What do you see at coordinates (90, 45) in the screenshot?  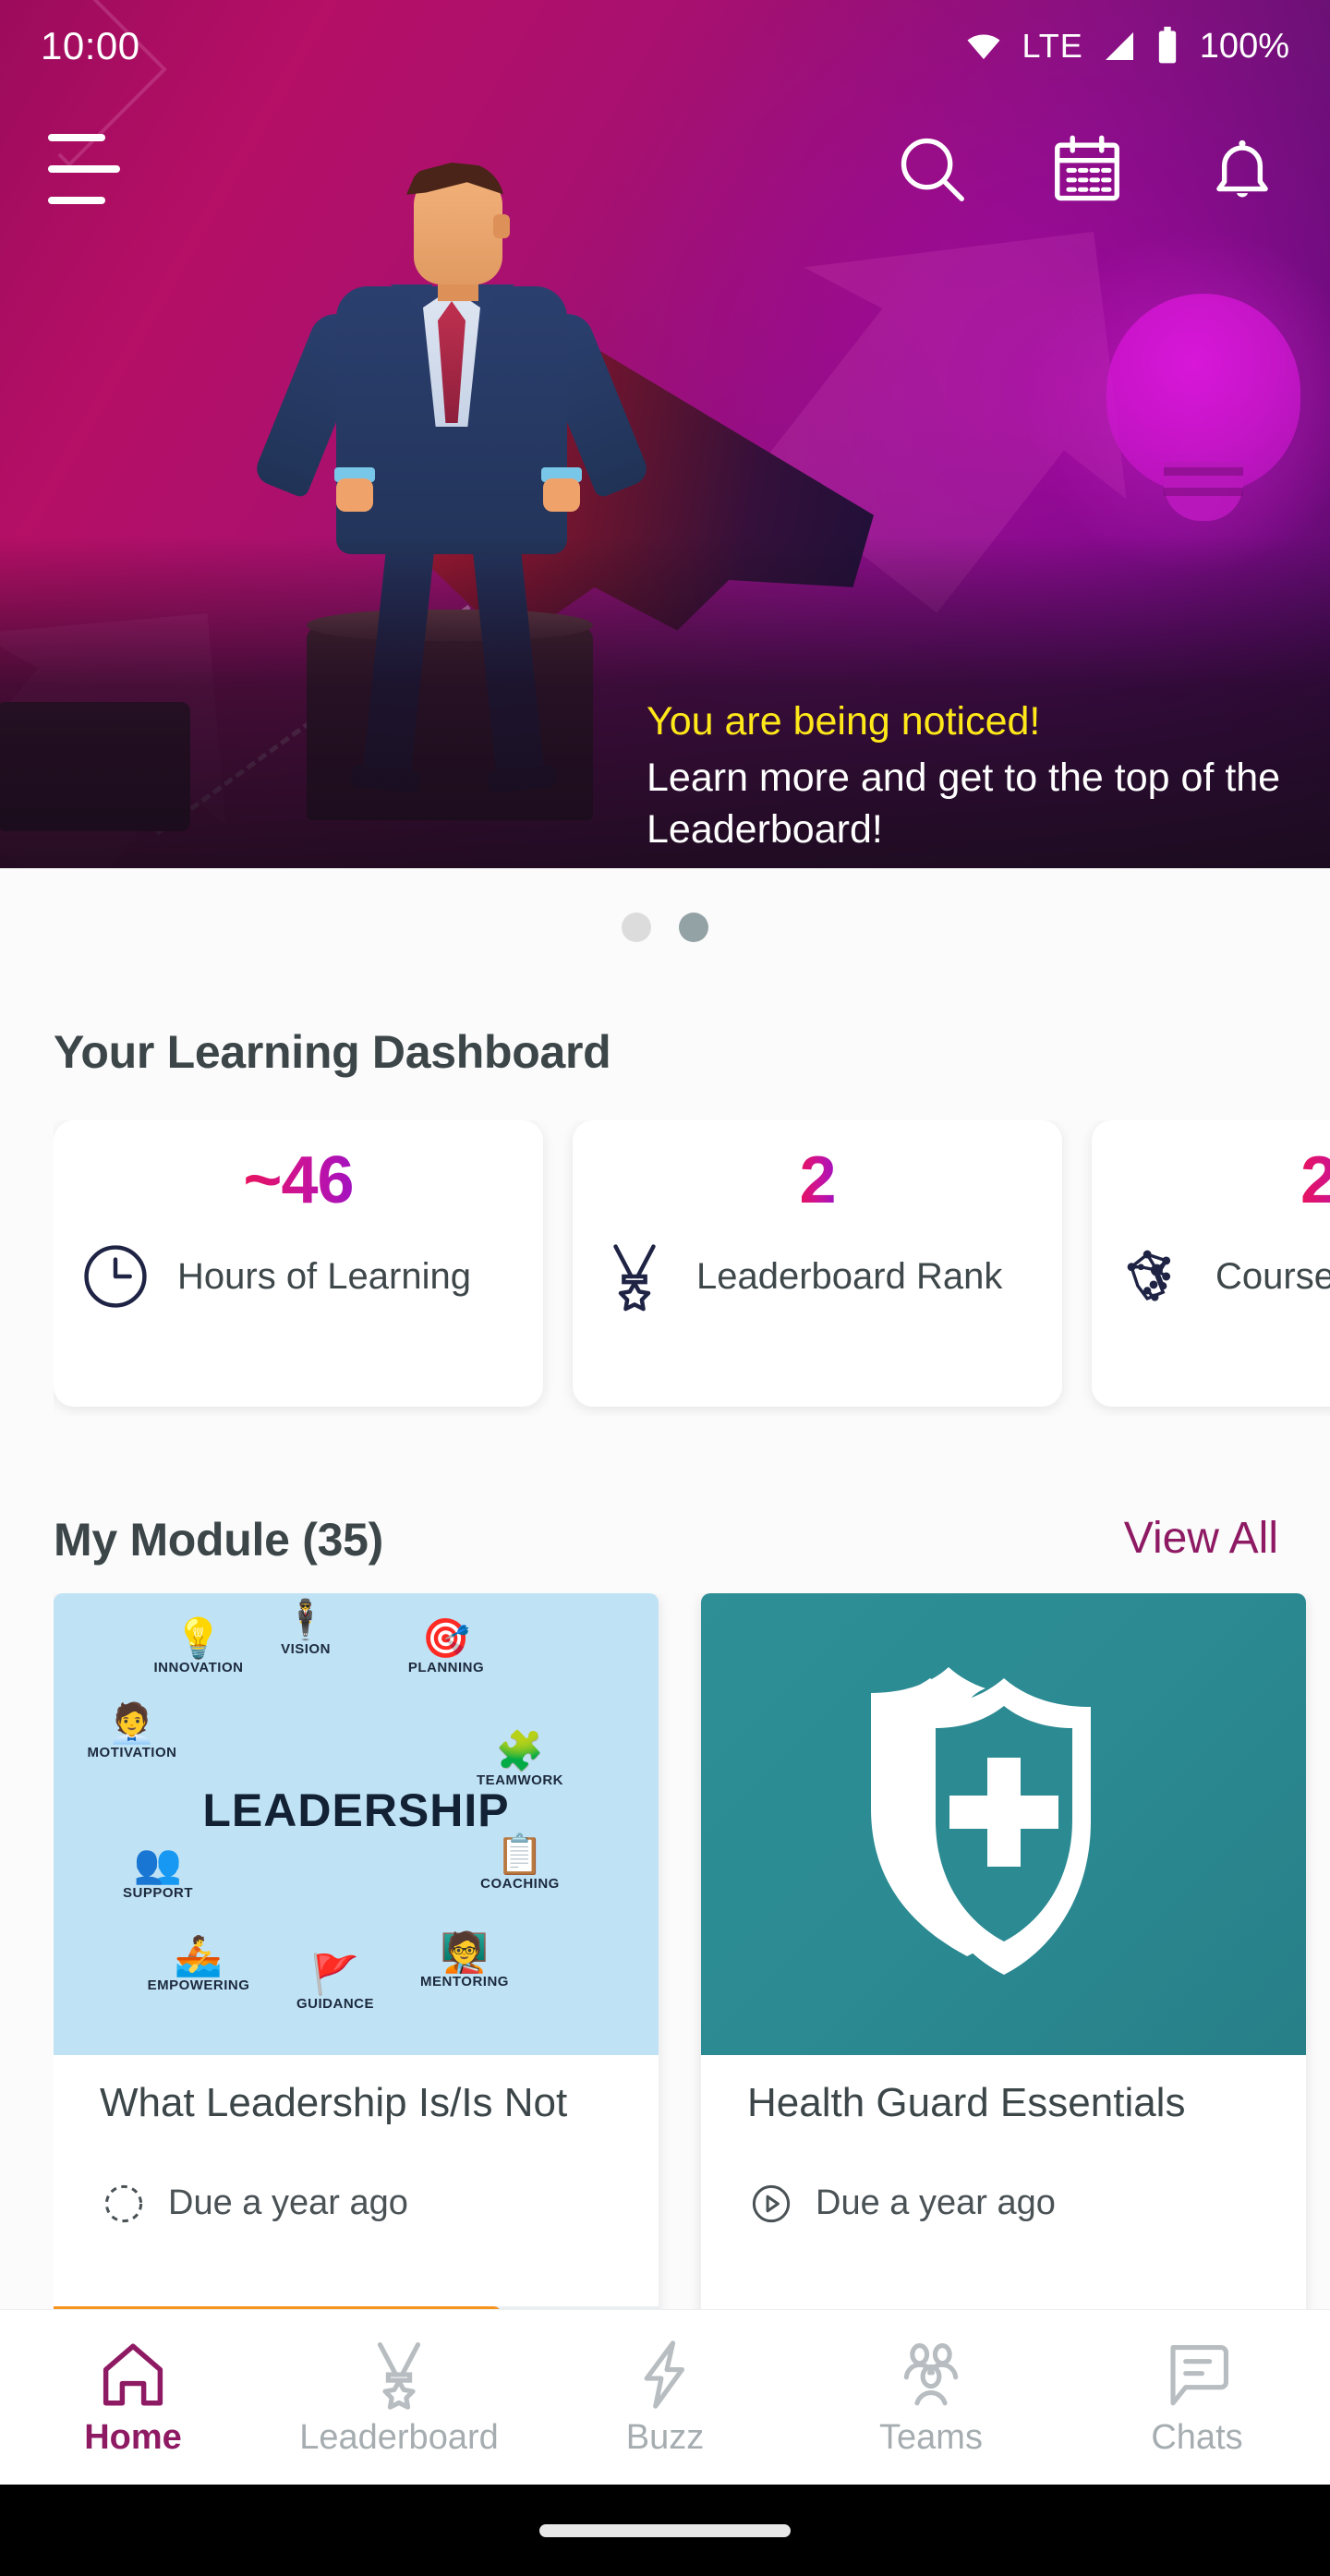 I see `status-time: 10:00` at bounding box center [90, 45].